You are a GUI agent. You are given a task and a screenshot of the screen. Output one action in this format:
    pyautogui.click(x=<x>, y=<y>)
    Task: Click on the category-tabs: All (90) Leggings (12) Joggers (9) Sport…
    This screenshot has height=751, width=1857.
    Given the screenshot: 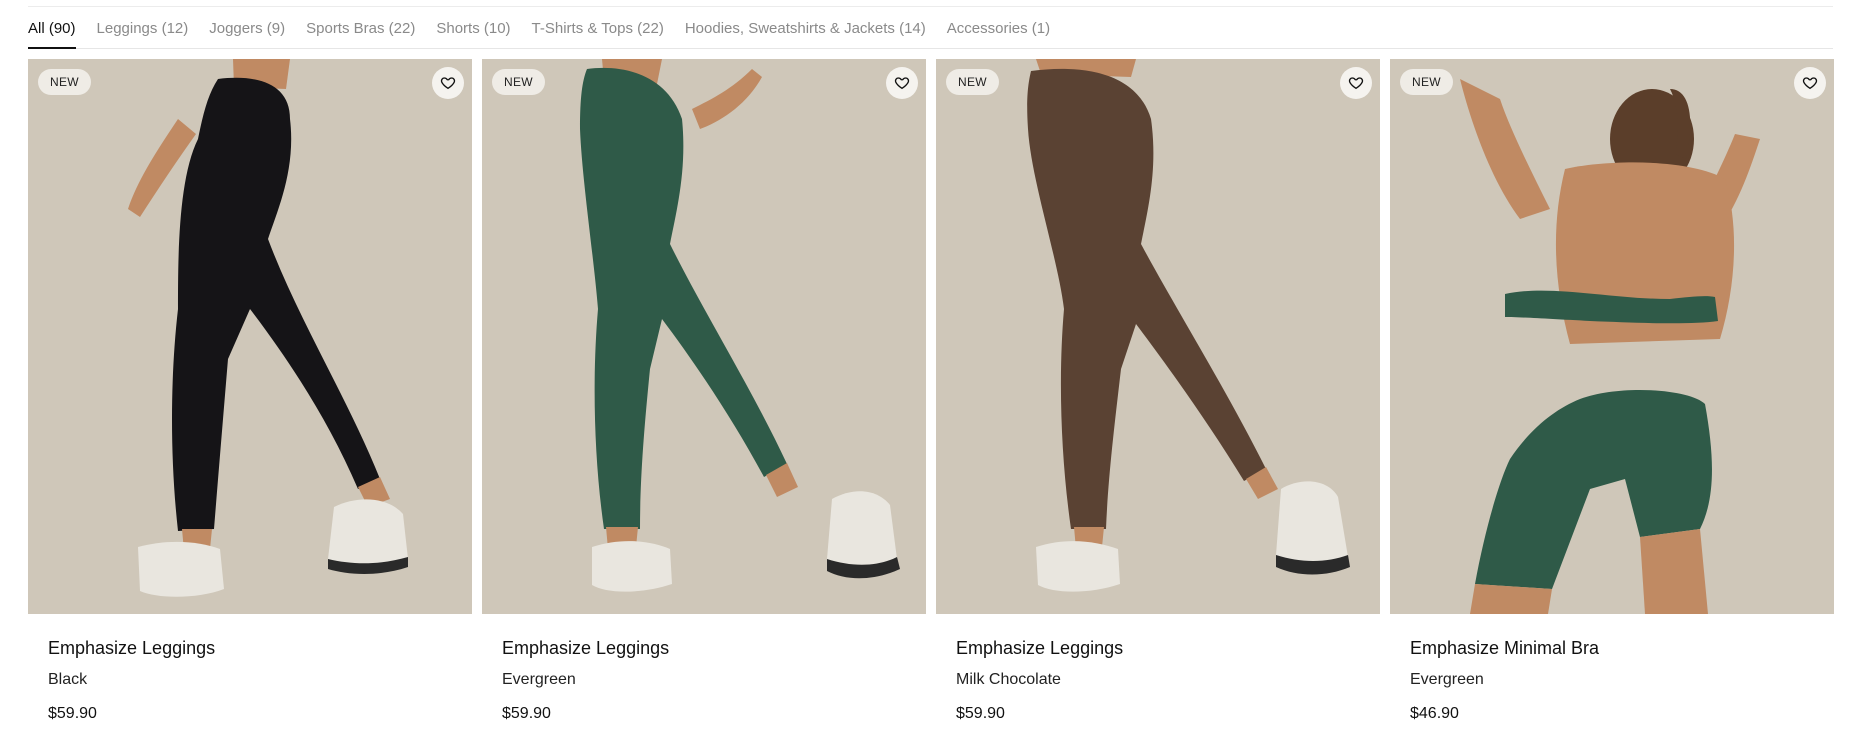 What is the action you would take?
    pyautogui.click(x=930, y=28)
    